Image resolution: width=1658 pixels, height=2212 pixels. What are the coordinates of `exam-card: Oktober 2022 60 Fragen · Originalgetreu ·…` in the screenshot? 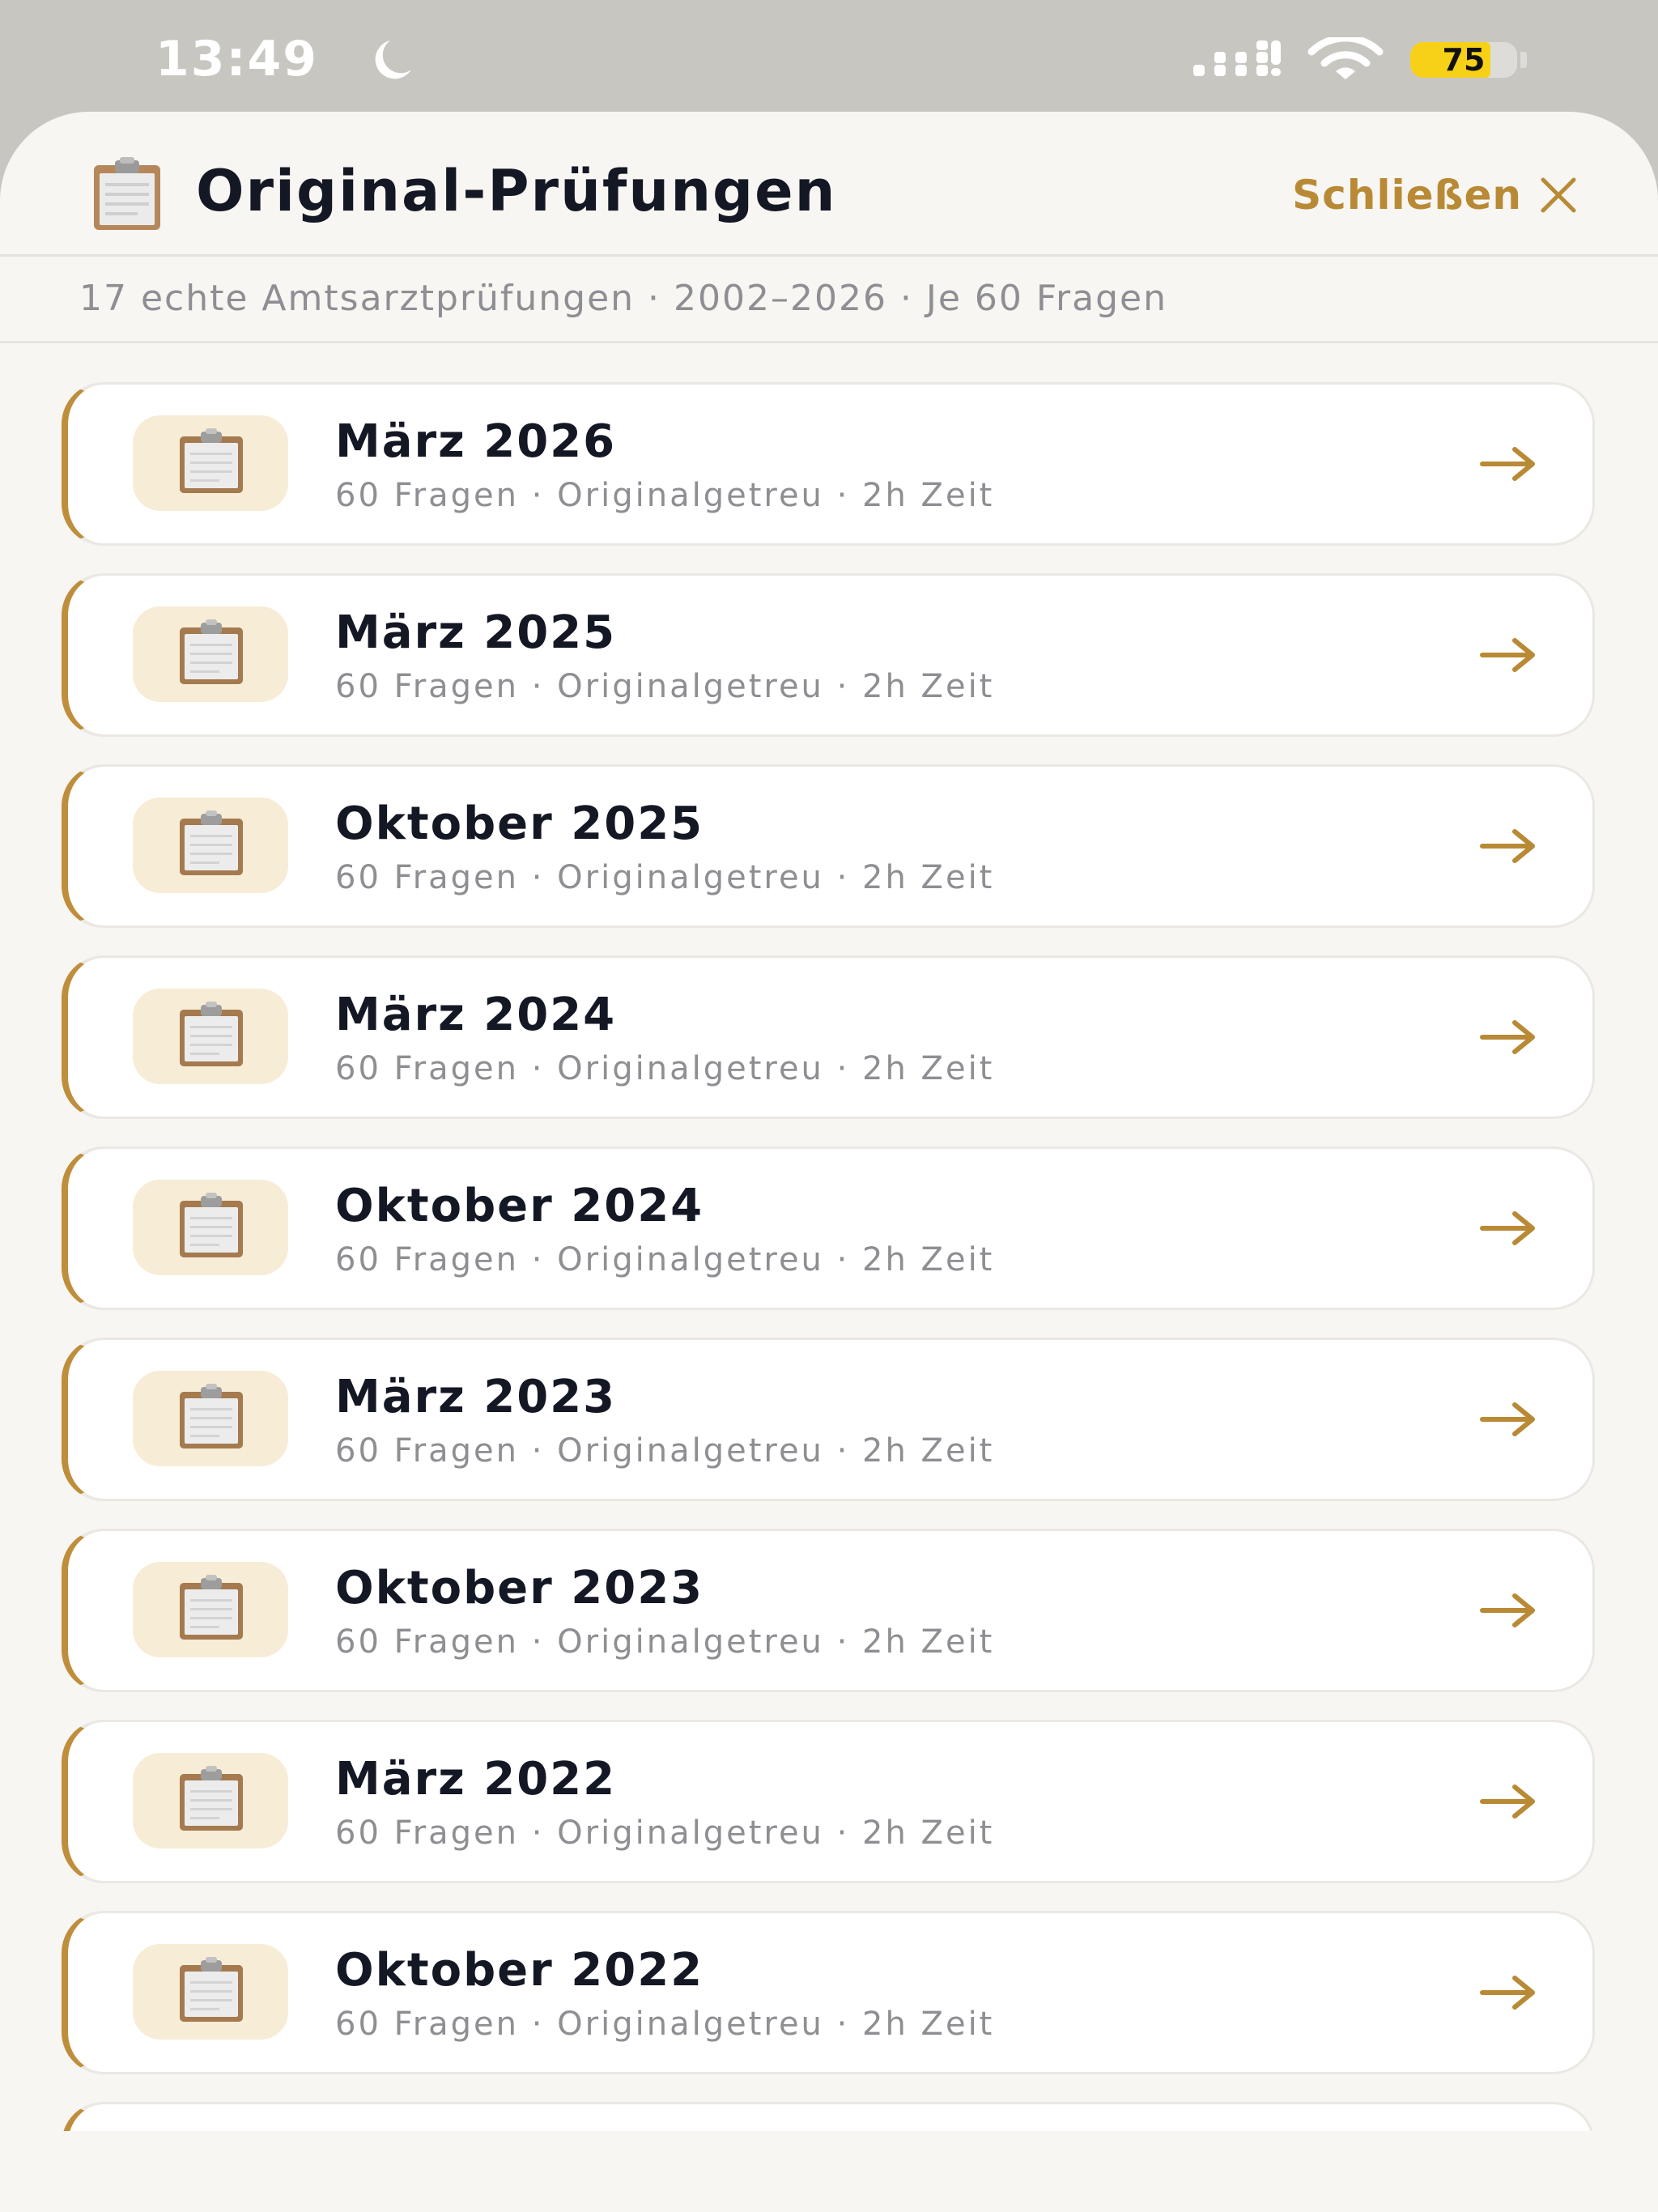 It's located at (828, 1993).